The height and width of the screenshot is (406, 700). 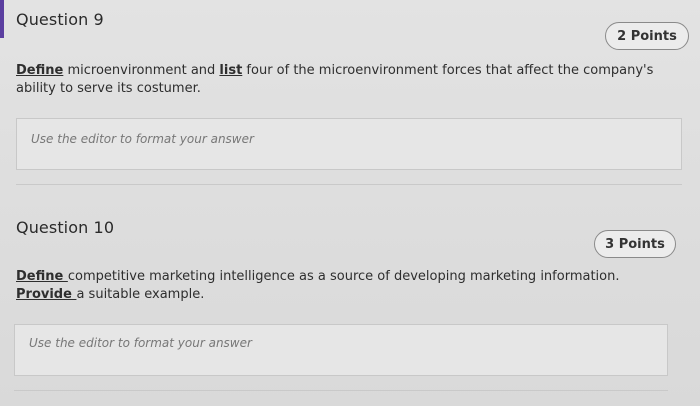 What do you see at coordinates (141, 70) in the screenshot?
I see `question-9-prompt-text: microenvironment and` at bounding box center [141, 70].